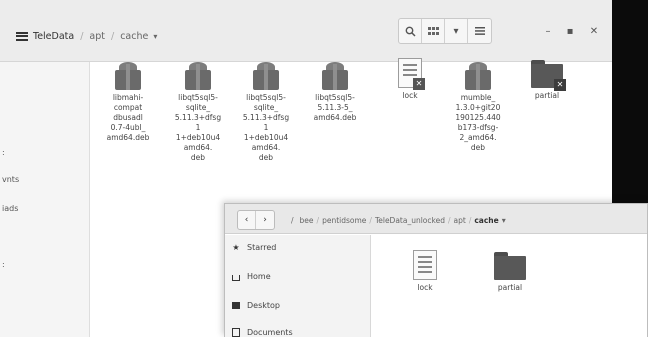 The width and height of the screenshot is (648, 337). I want to click on locked-file-icon: ✕, so click(411, 74).